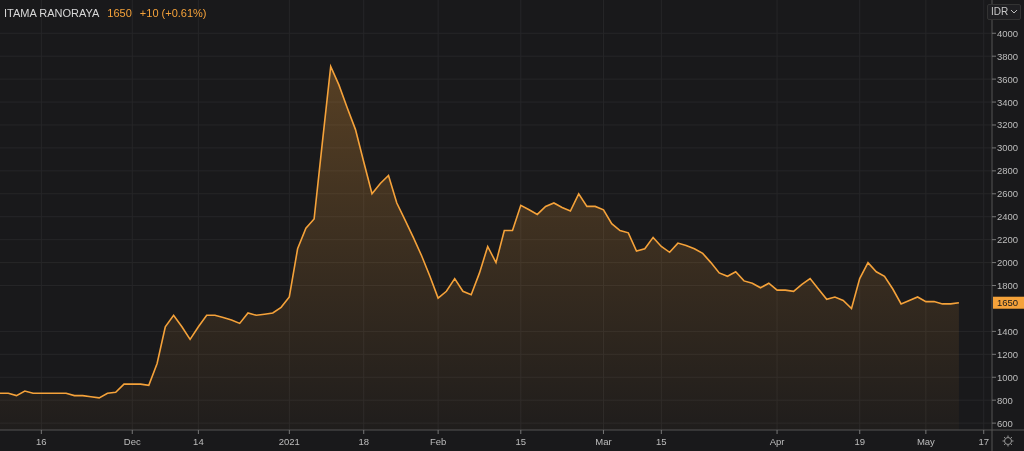  What do you see at coordinates (1008, 148) in the screenshot?
I see `axis-label: 3000` at bounding box center [1008, 148].